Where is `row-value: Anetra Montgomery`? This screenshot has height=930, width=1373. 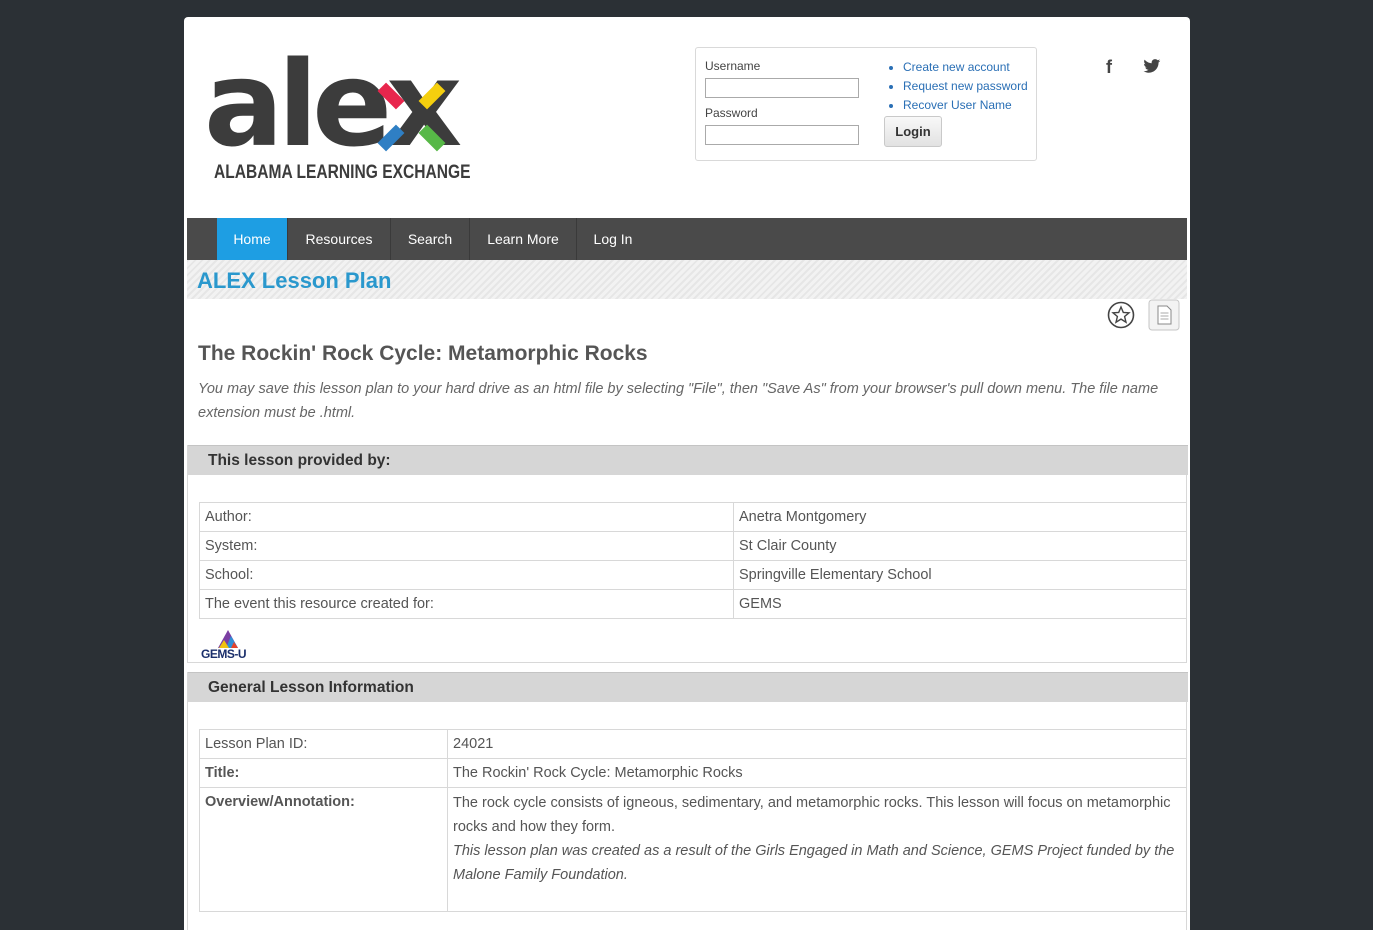
row-value: Anetra Montgomery is located at coordinates (960, 517).